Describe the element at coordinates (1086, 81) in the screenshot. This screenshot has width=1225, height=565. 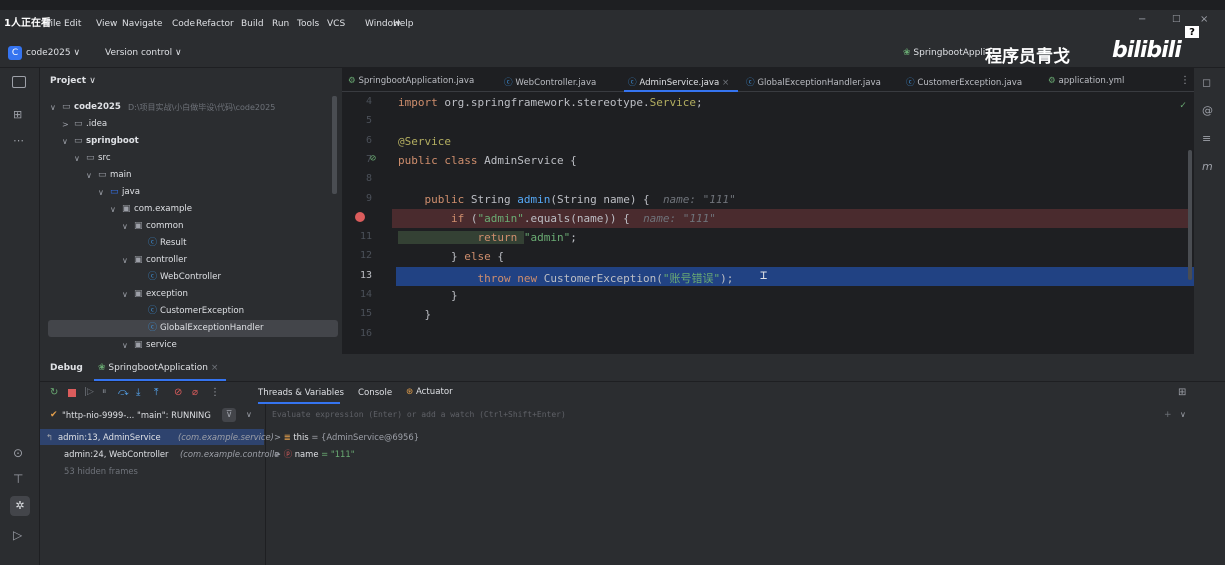
I see `tab-application-yml: ⚙ application.yml` at that location.